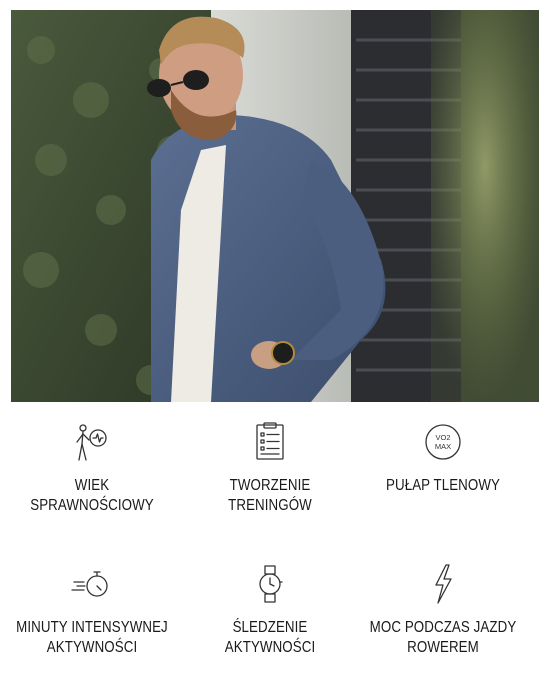  What do you see at coordinates (92, 610) in the screenshot?
I see `feature-intensity-minutes: MINUTY INTENSYWNEJ AKTYWNOŚCI` at bounding box center [92, 610].